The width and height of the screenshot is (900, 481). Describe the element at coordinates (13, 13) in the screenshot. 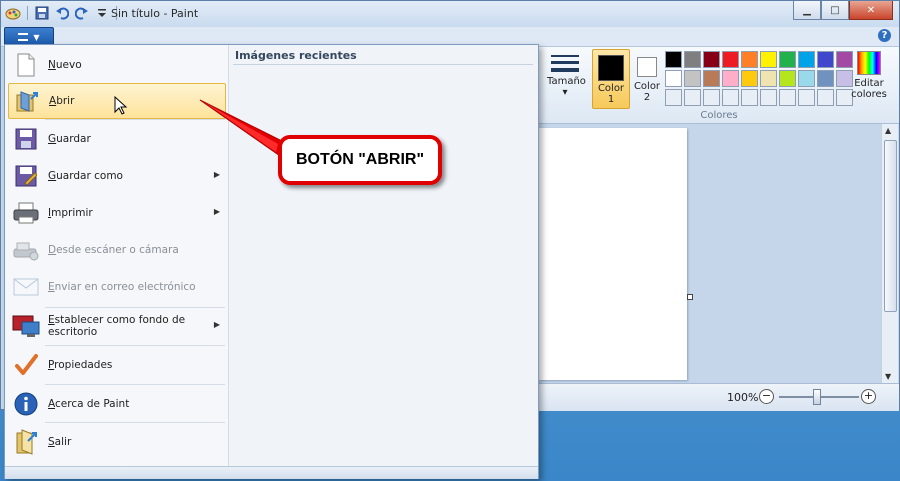

I see `paint-app-icon` at that location.